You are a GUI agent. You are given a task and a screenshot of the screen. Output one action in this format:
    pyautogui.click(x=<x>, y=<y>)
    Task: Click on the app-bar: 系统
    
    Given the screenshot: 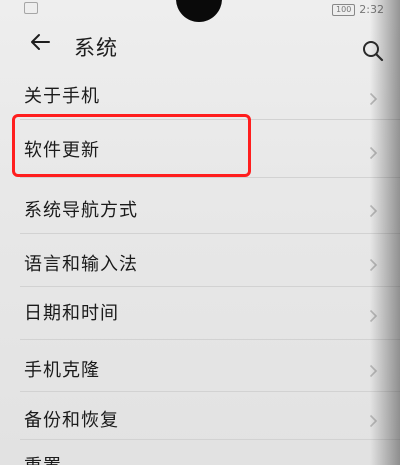 What is the action you would take?
    pyautogui.click(x=200, y=47)
    